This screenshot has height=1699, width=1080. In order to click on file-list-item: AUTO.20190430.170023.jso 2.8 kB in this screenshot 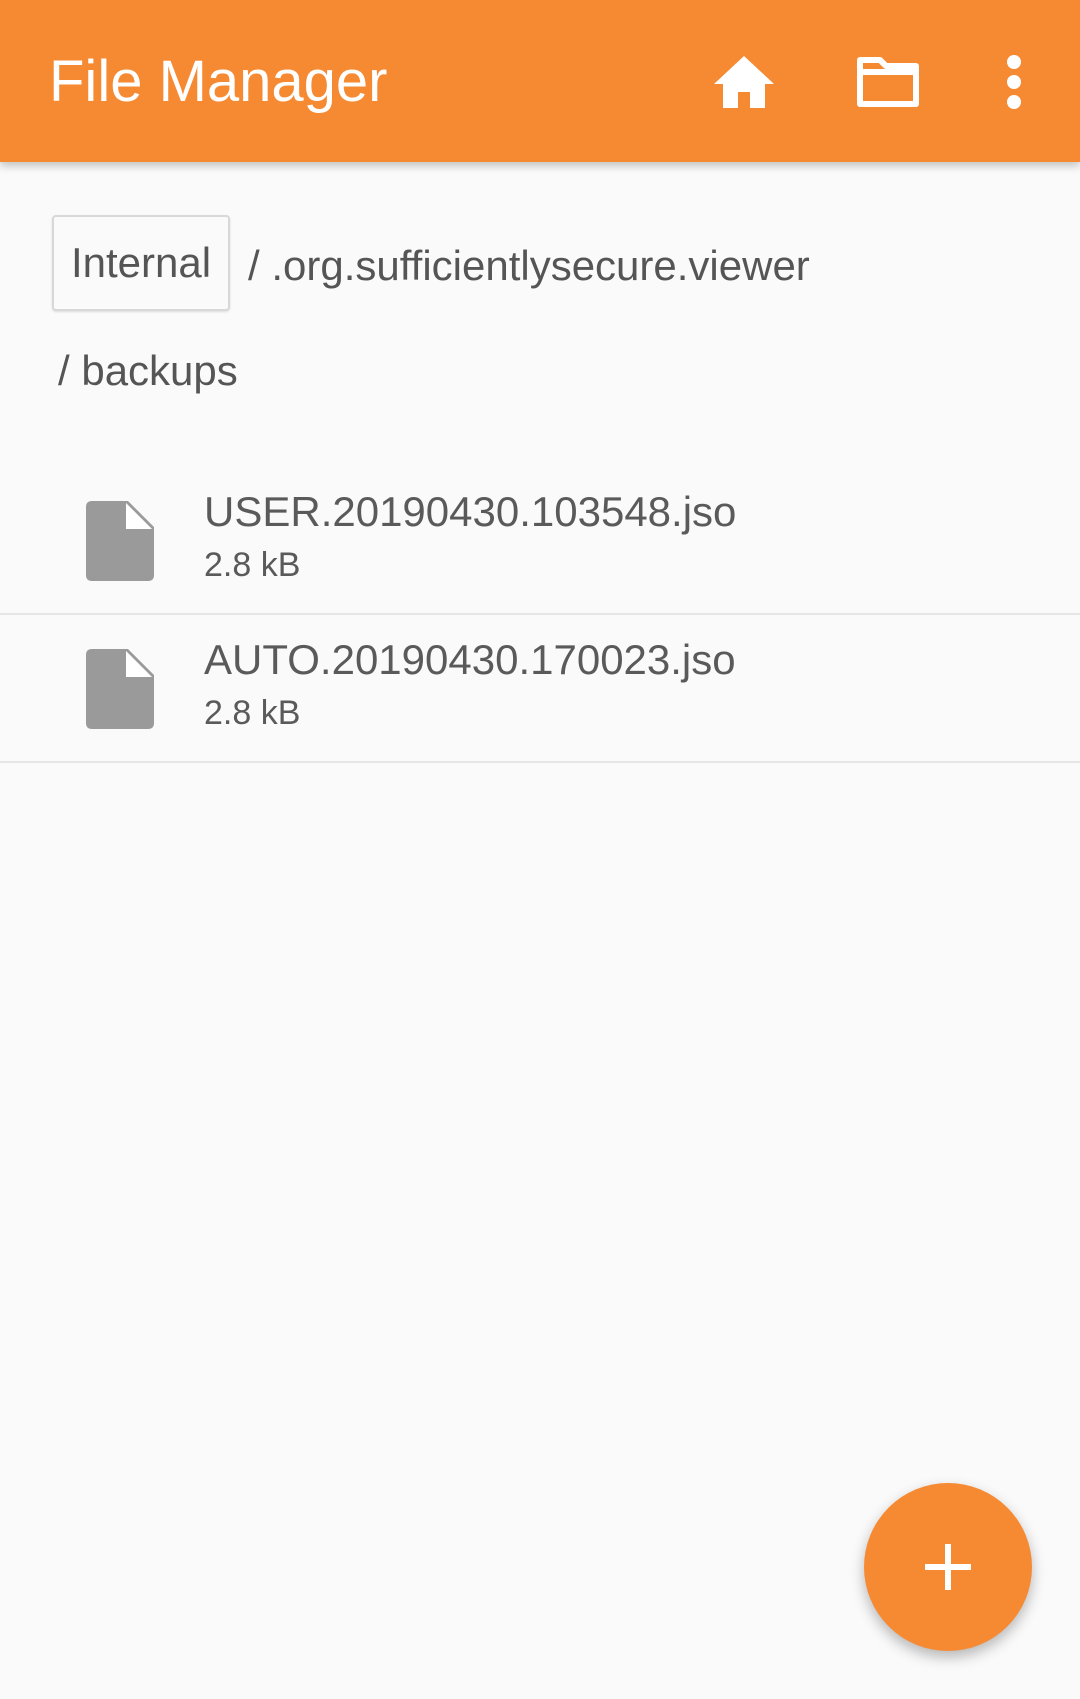, I will do `click(540, 689)`.